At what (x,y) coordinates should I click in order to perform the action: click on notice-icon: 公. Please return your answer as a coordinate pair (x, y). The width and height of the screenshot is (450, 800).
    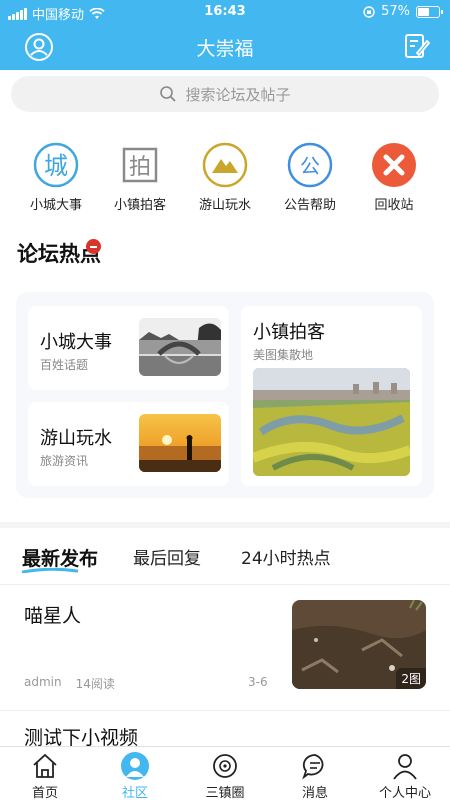
    Looking at the image, I should click on (310, 165).